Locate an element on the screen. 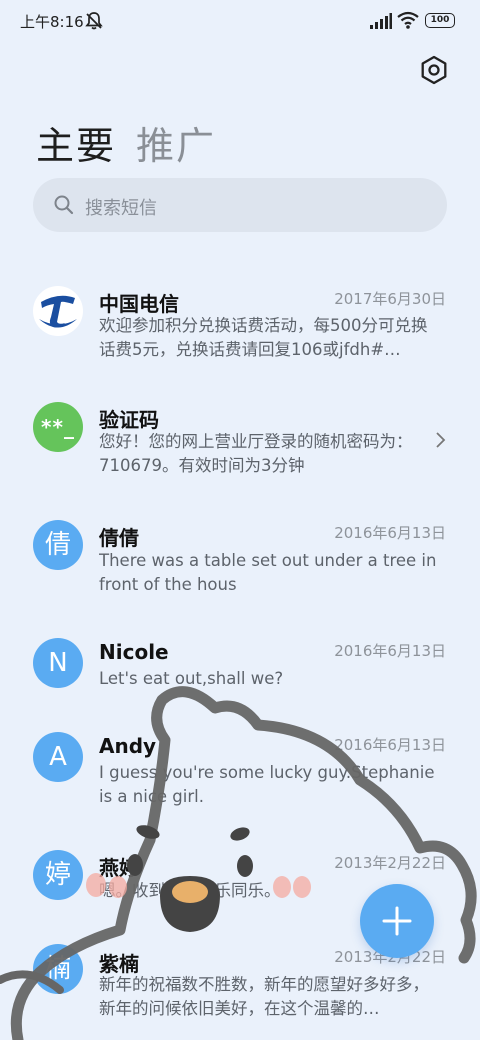  chevron-right-icon is located at coordinates (441, 440).